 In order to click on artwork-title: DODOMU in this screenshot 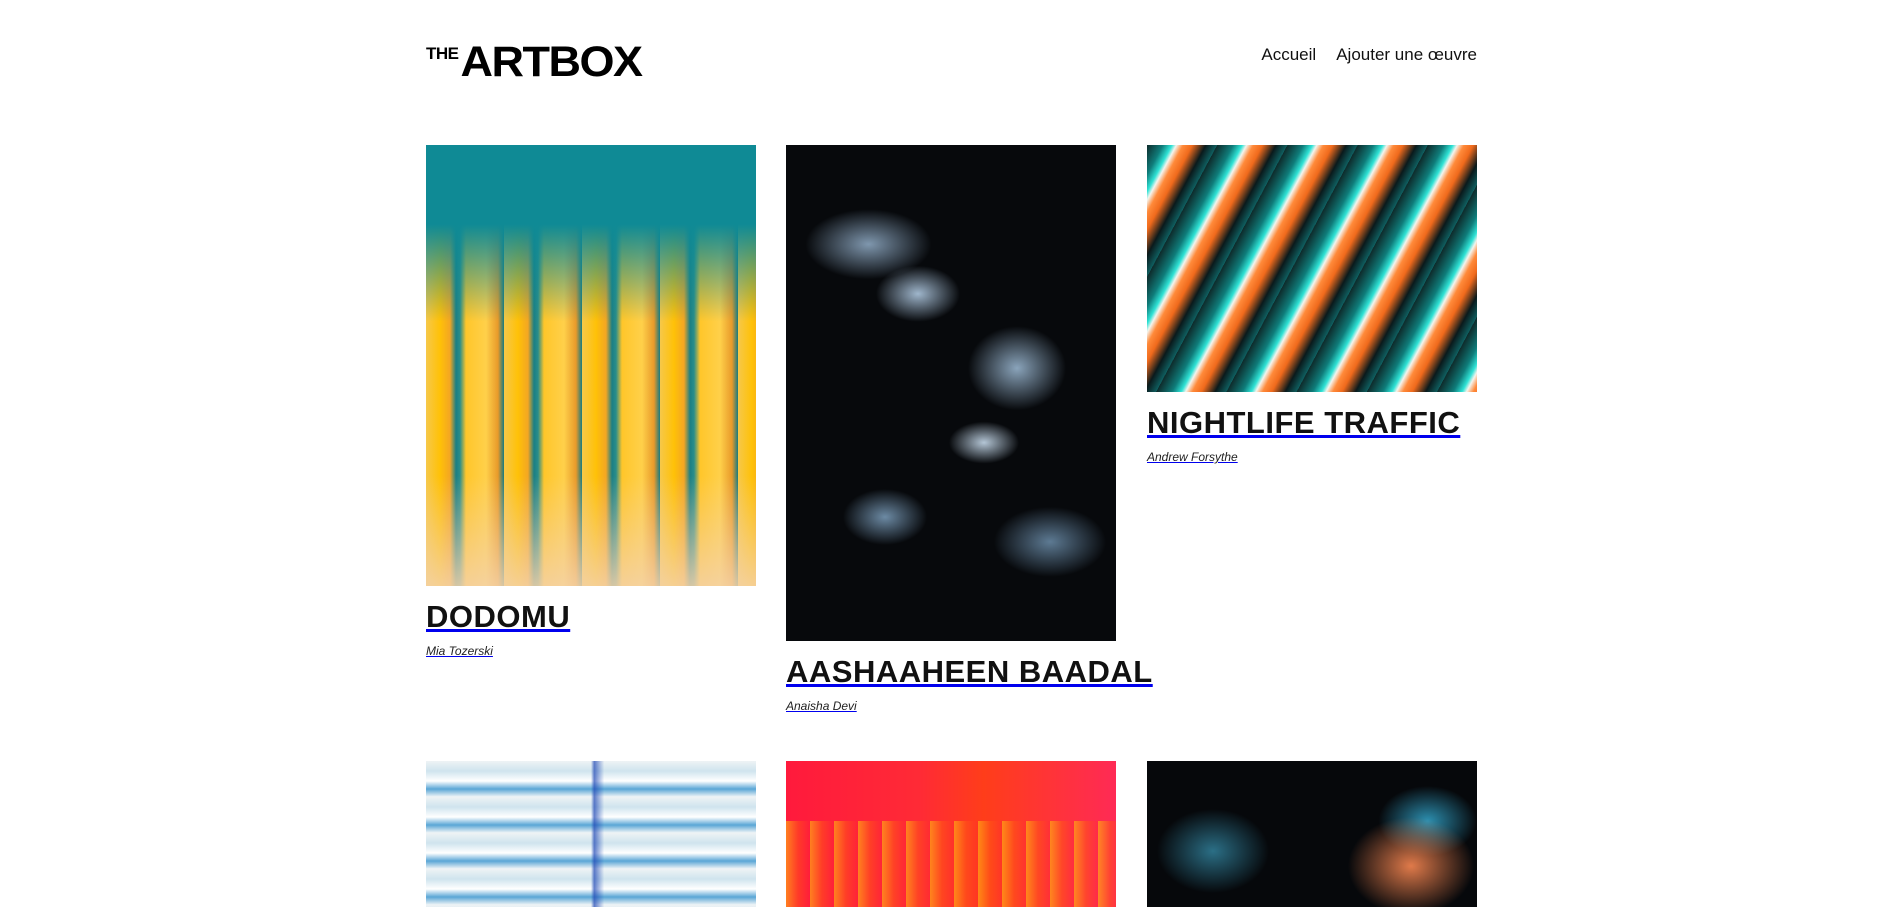, I will do `click(498, 616)`.